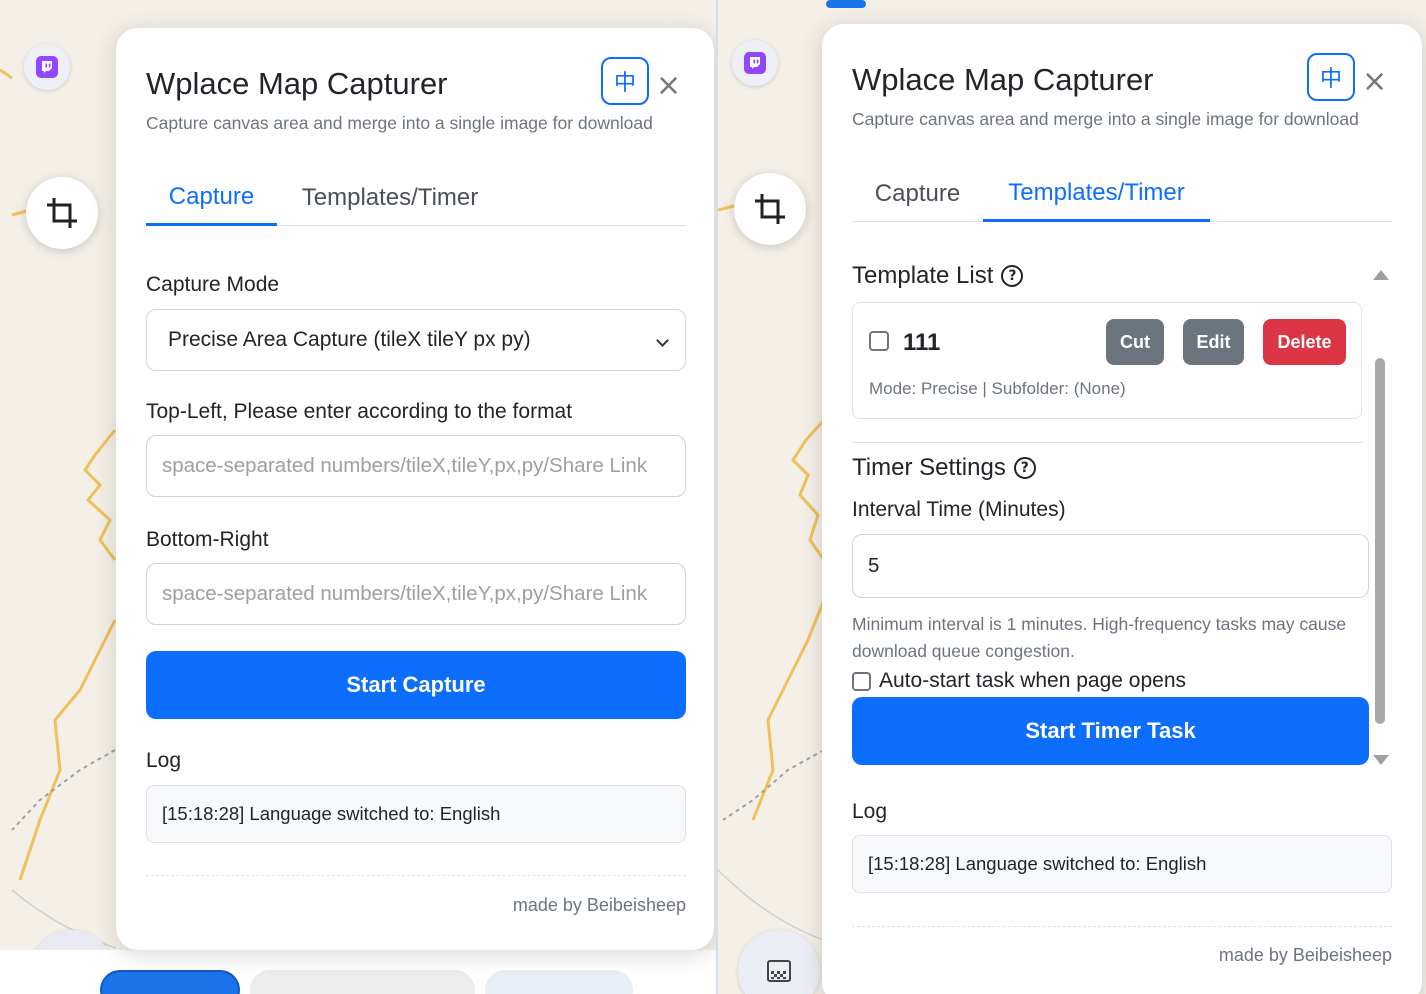  Describe the element at coordinates (1110, 566) in the screenshot. I see `interval-input` at that location.